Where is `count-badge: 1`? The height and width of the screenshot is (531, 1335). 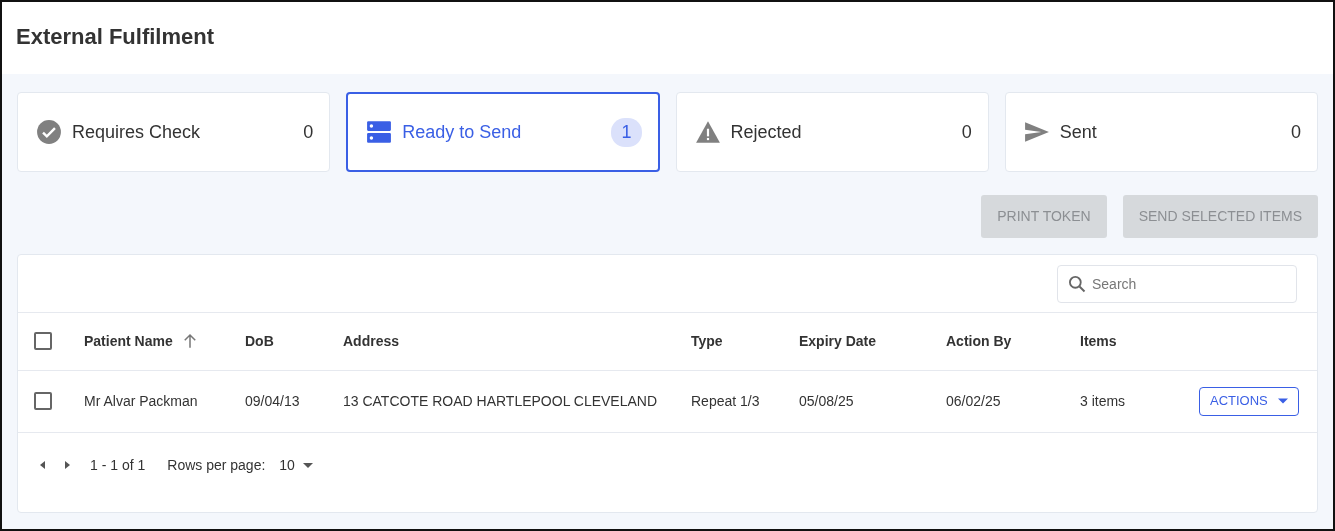
count-badge: 1 is located at coordinates (626, 132).